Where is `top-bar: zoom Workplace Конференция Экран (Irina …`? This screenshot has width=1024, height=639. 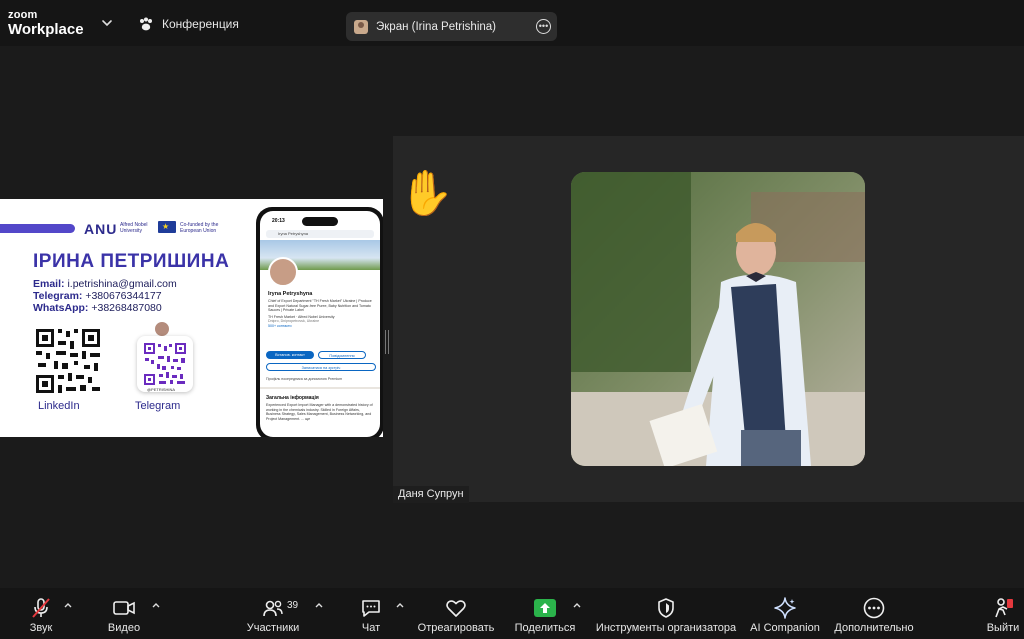
top-bar: zoom Workplace Конференция Экран (Irina … is located at coordinates (512, 23).